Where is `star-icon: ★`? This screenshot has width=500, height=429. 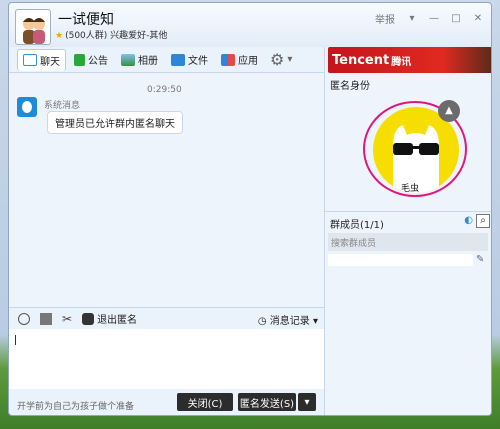
star-icon: ★ is located at coordinates (59, 36).